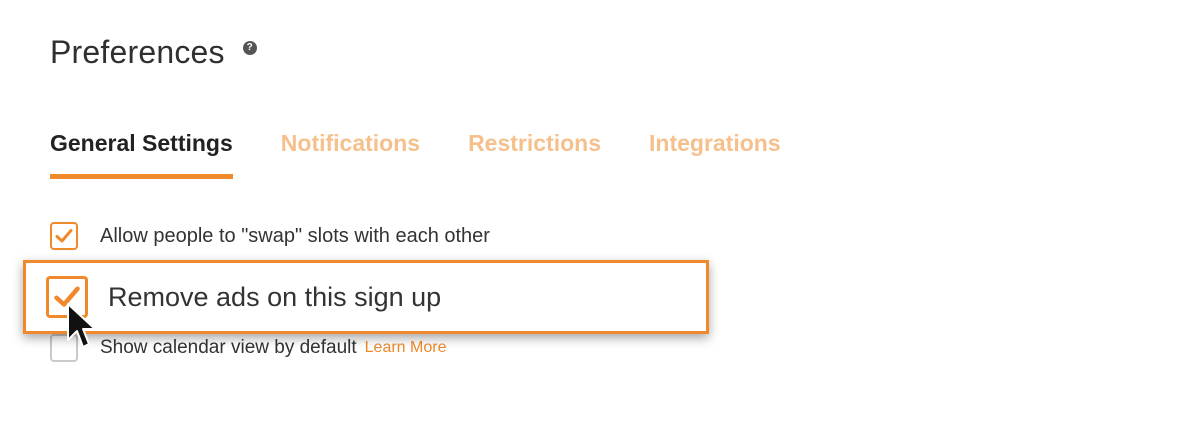  I want to click on tab-notifications: Notifications, so click(350, 154).